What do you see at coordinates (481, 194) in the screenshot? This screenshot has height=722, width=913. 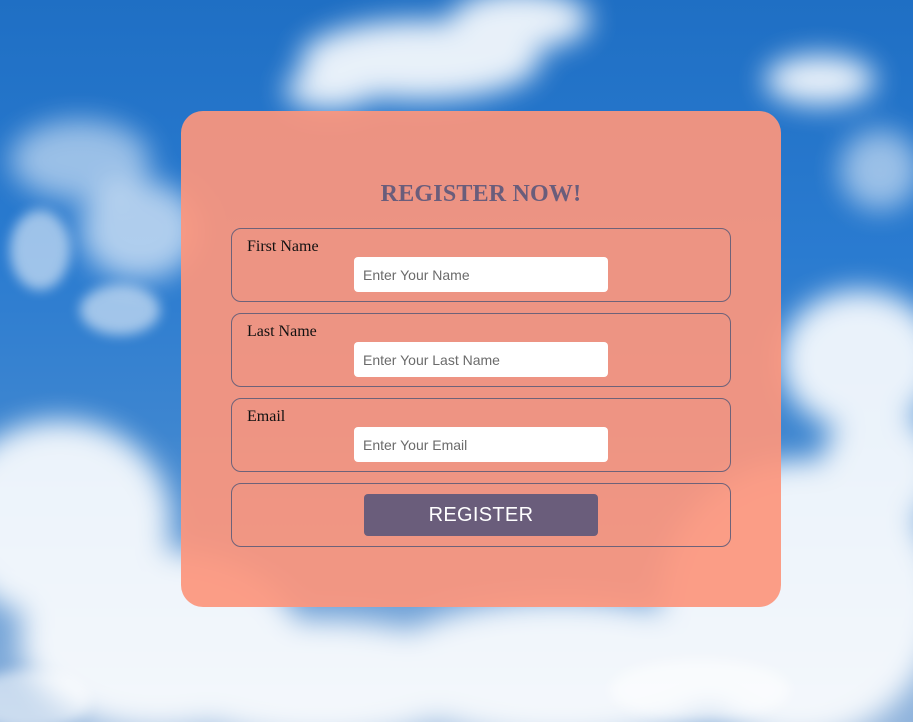 I see `form-title: REGISTER NOW!` at bounding box center [481, 194].